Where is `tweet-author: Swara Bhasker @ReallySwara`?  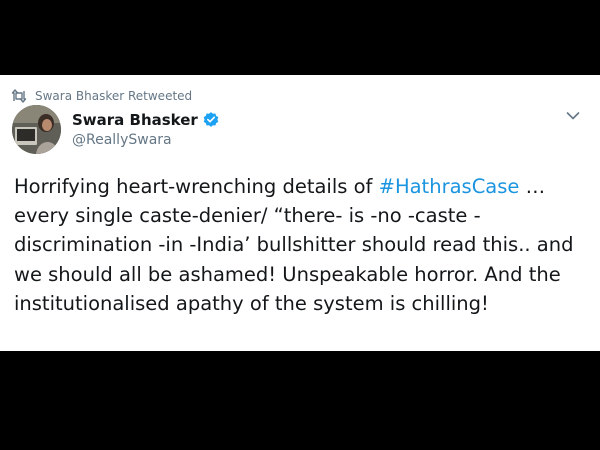
tweet-author: Swara Bhasker @ReallySwara is located at coordinates (146, 128).